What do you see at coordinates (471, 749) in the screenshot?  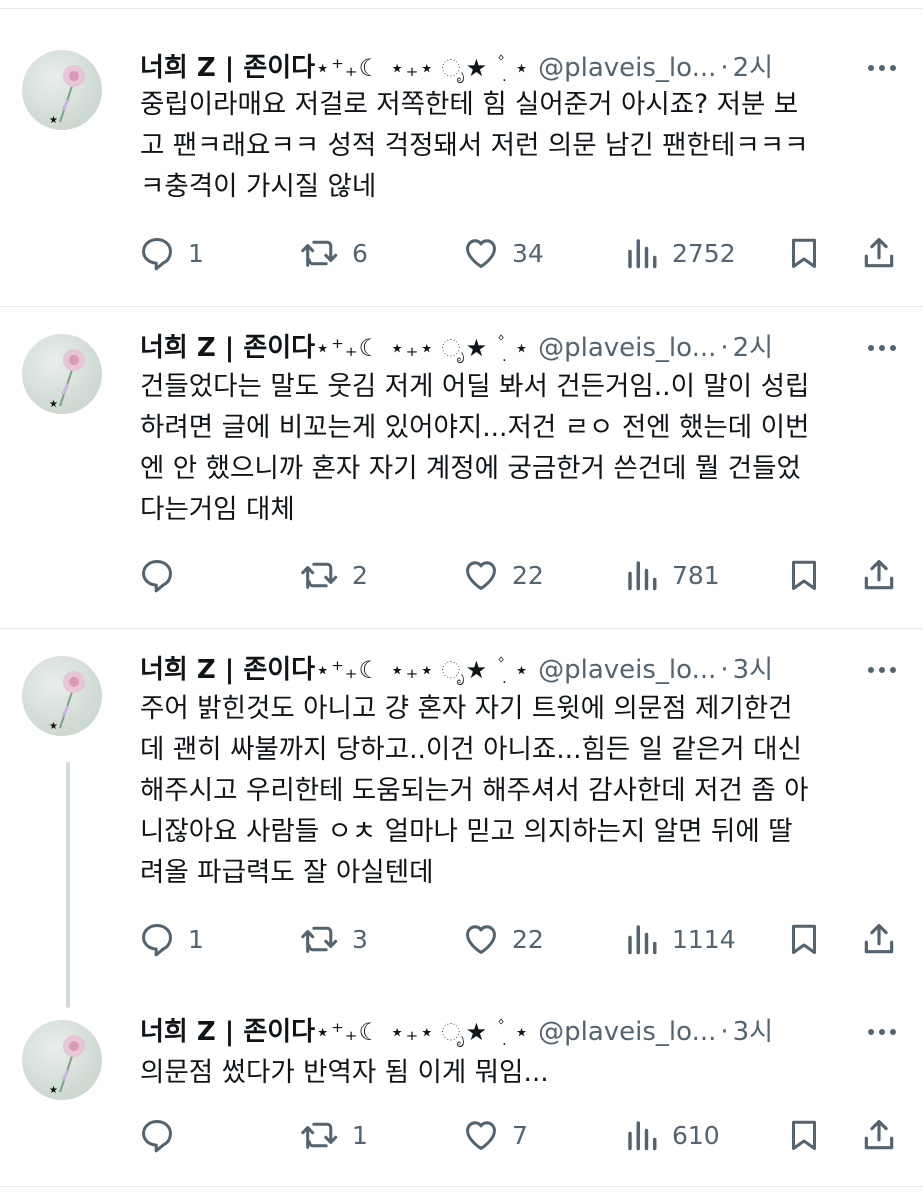 I see `tweet-text-line: 데 괜히 싸불까지 당하고..이건 아니죠...힘든 일 같은거 대신` at bounding box center [471, 749].